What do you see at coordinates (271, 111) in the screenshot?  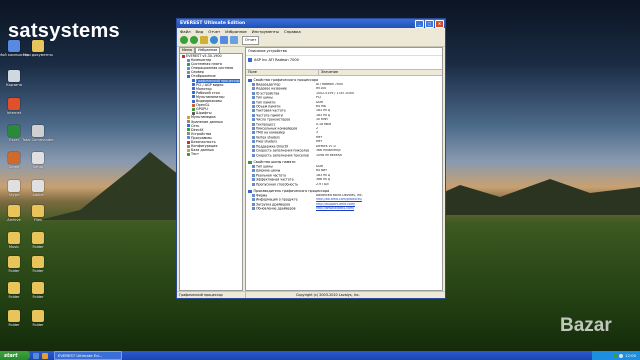 I see `property-field-label: Тактовая частота` at bounding box center [271, 111].